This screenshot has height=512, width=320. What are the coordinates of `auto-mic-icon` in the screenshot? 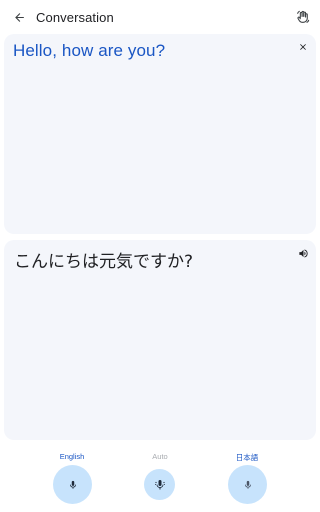 It's located at (159, 484).